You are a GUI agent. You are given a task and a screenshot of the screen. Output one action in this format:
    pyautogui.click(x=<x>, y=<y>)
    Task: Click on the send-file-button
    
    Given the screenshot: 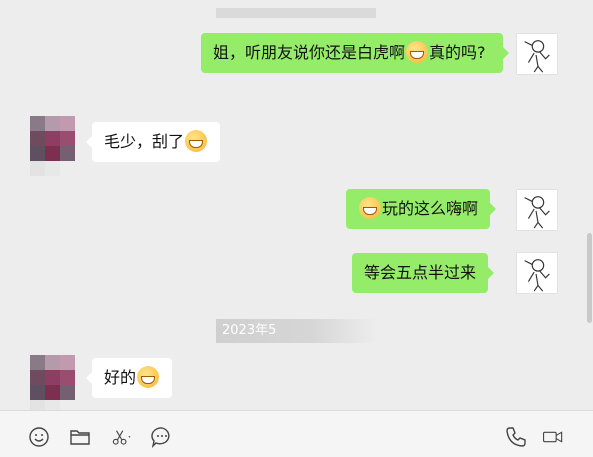 What is the action you would take?
    pyautogui.click(x=80, y=437)
    